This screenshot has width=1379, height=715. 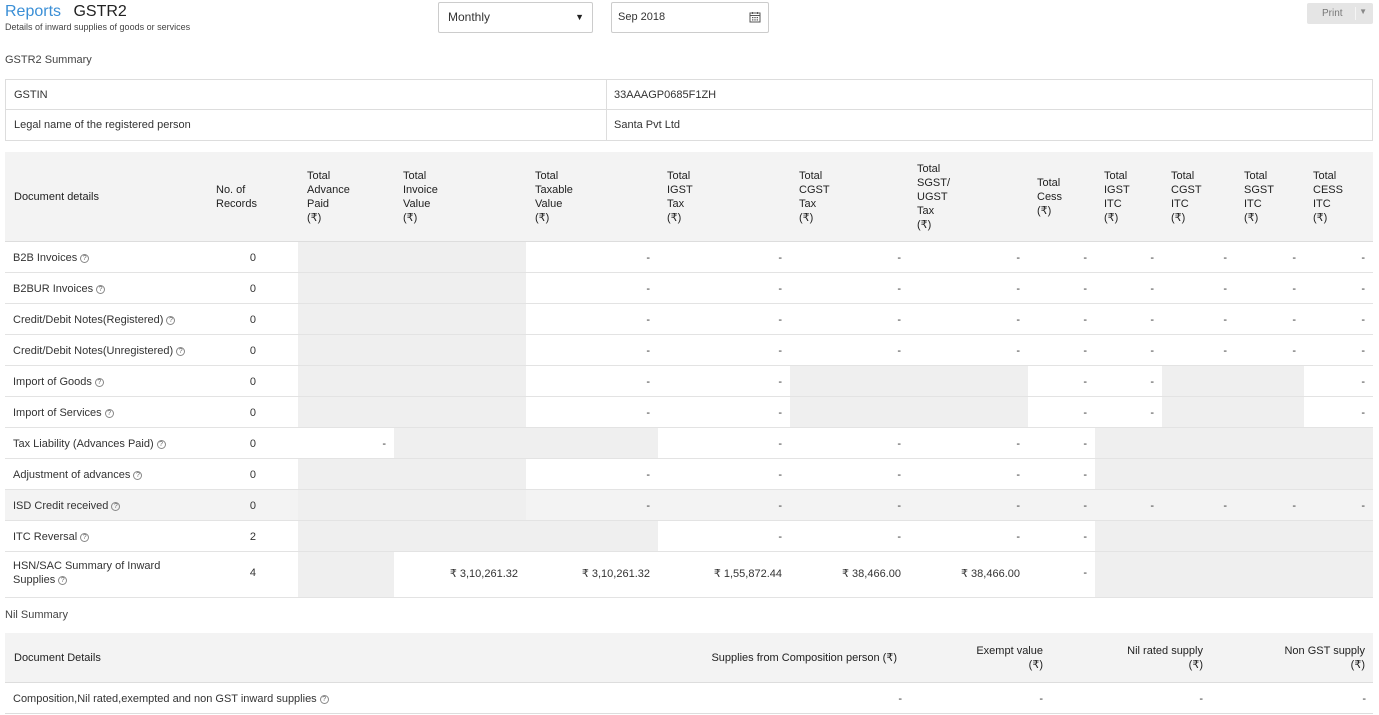 I want to click on period-type-select: Monthly ▼, so click(x=515, y=17).